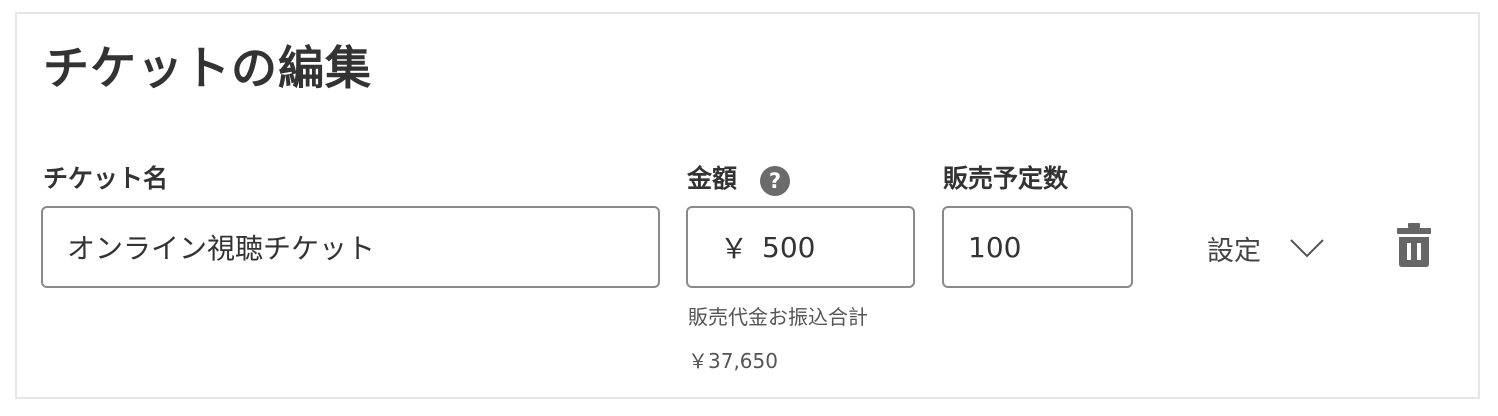 The height and width of the screenshot is (416, 1498). I want to click on page-title: チケットの編集, so click(207, 68).